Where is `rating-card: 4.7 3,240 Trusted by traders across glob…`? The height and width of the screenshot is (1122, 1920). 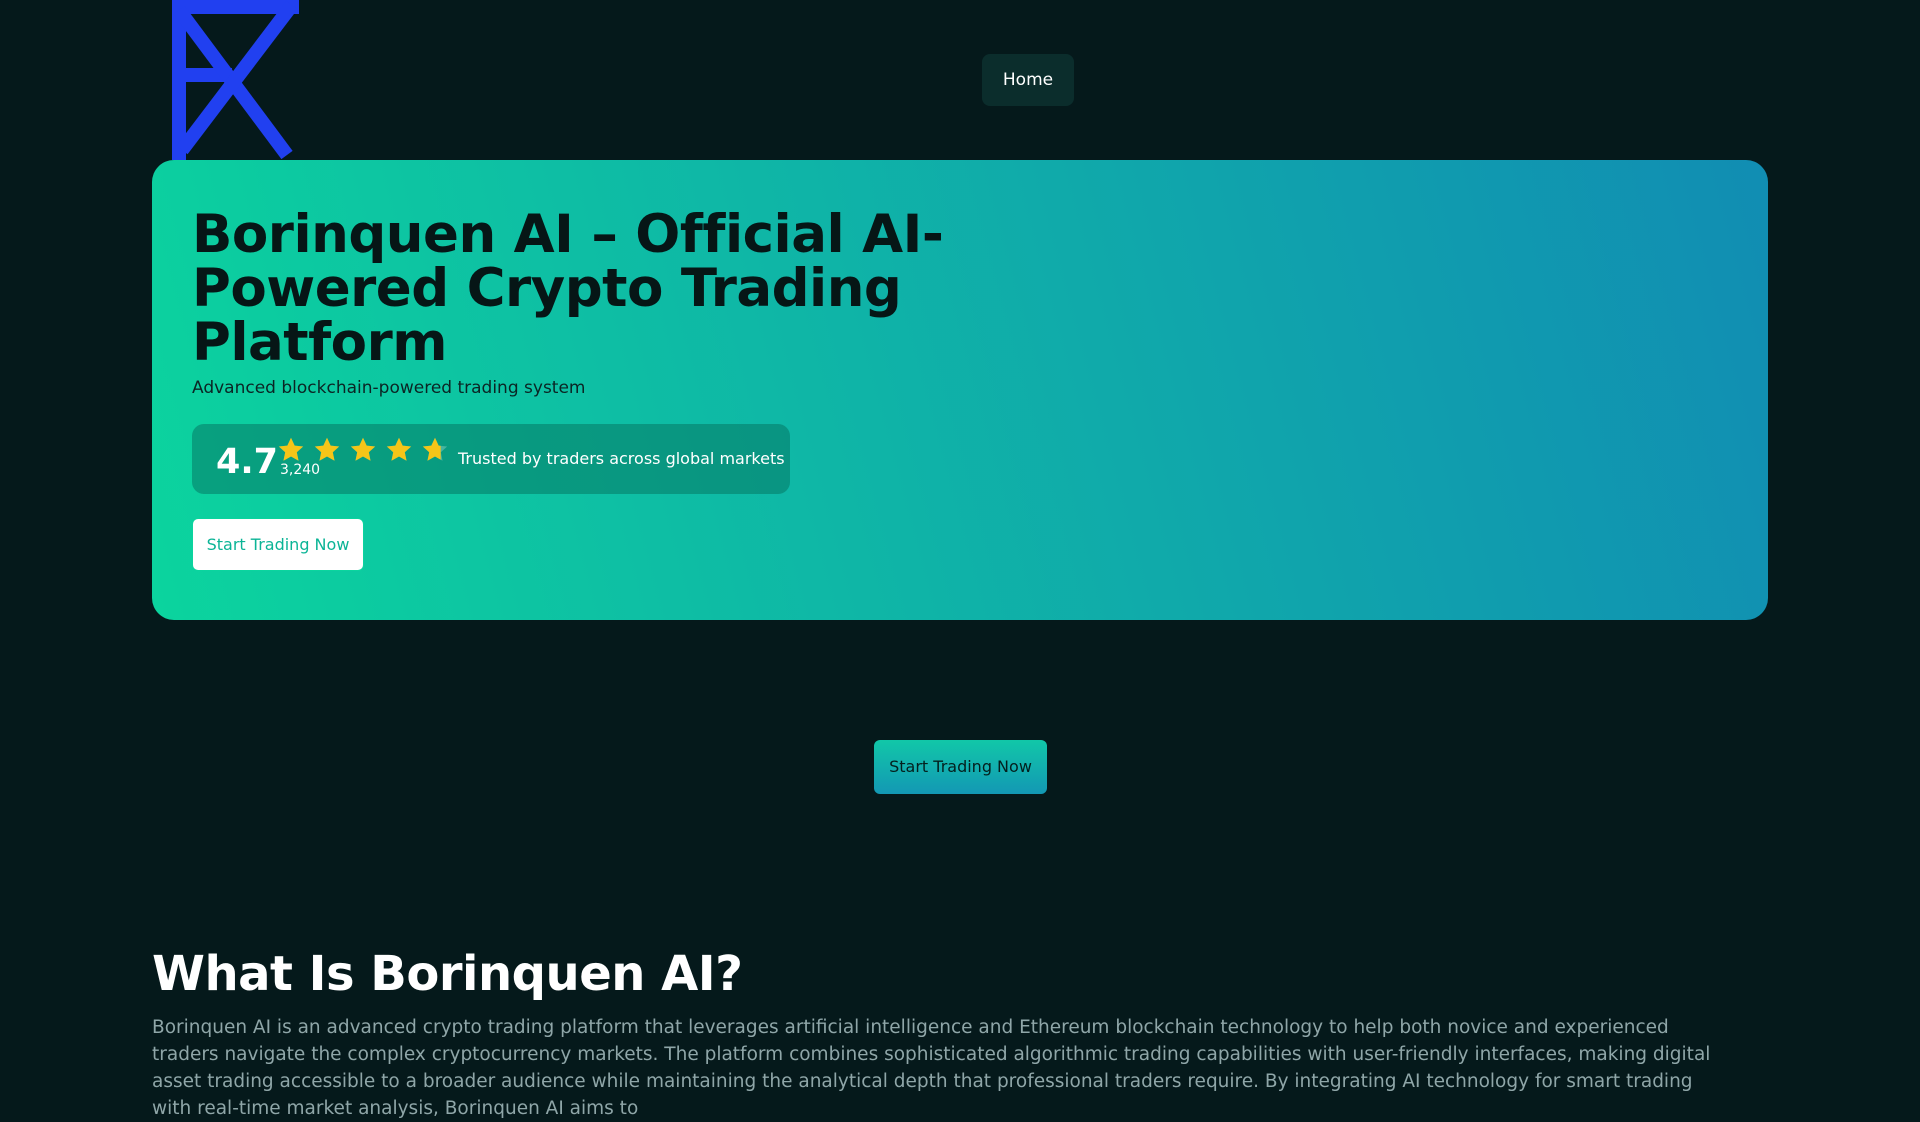 rating-card: 4.7 3,240 Trusted by traders across glob… is located at coordinates (491, 459).